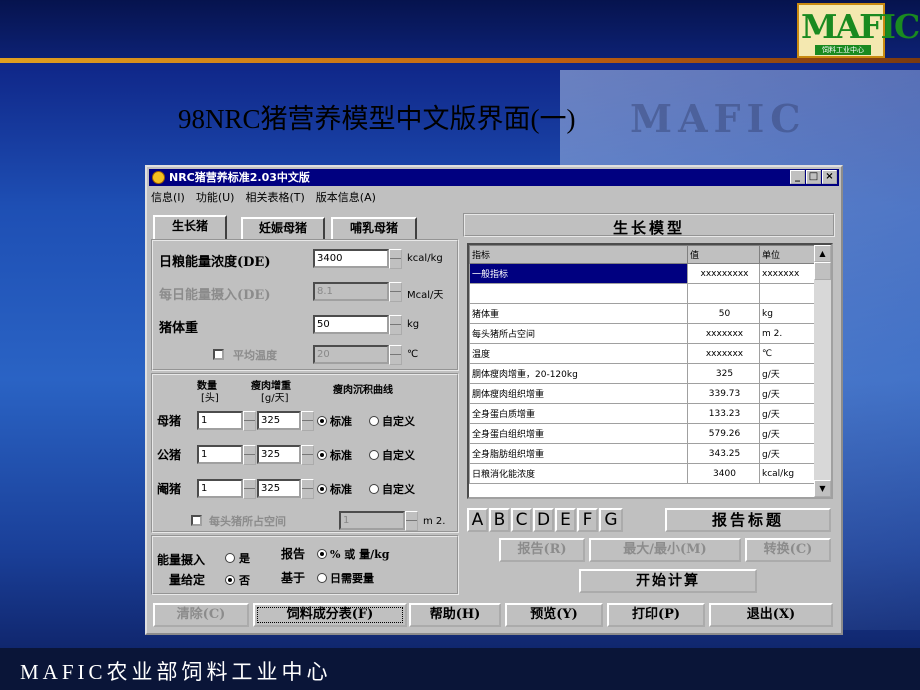  I want to click on table-row: 日粮消化能浓度 3400 kcal/kg, so click(642, 473).